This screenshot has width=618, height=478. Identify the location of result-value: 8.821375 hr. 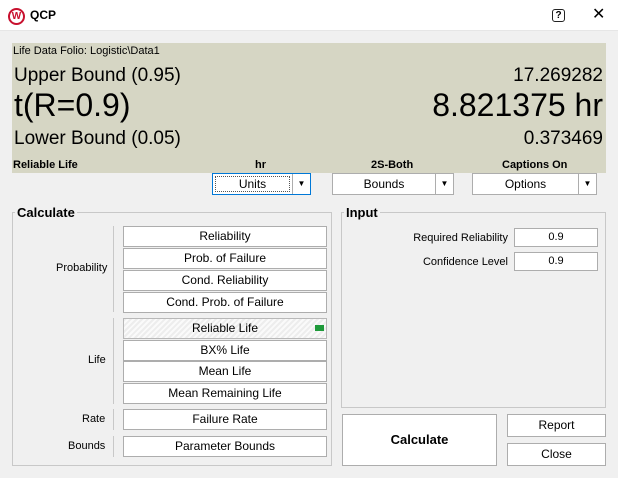
(517, 105).